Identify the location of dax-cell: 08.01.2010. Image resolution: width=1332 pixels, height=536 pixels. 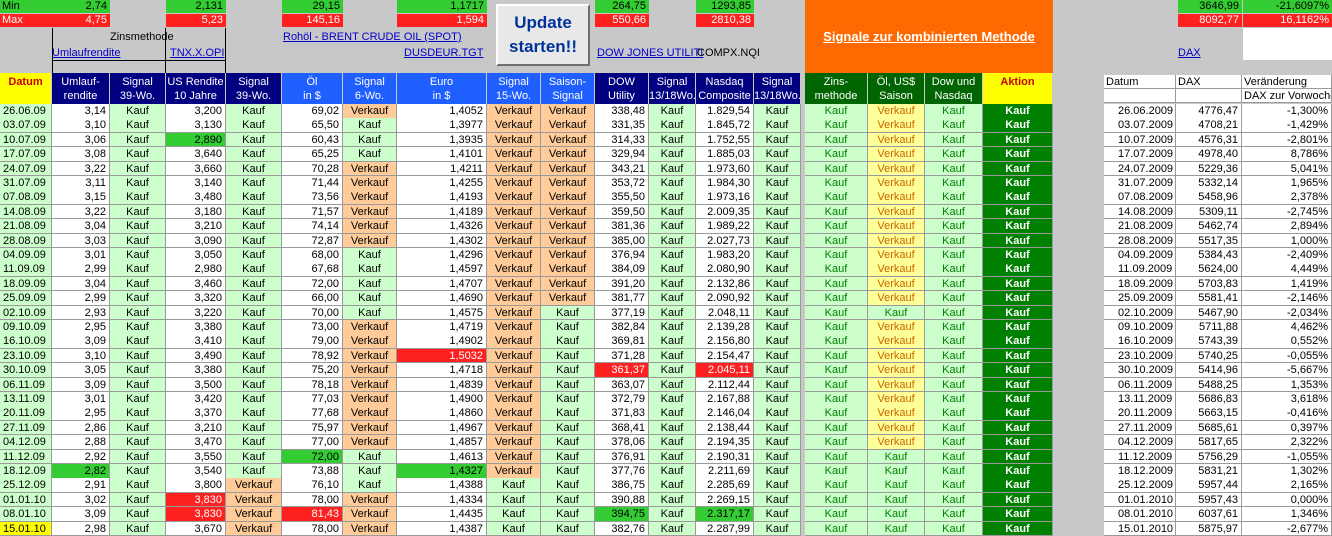
(1140, 514).